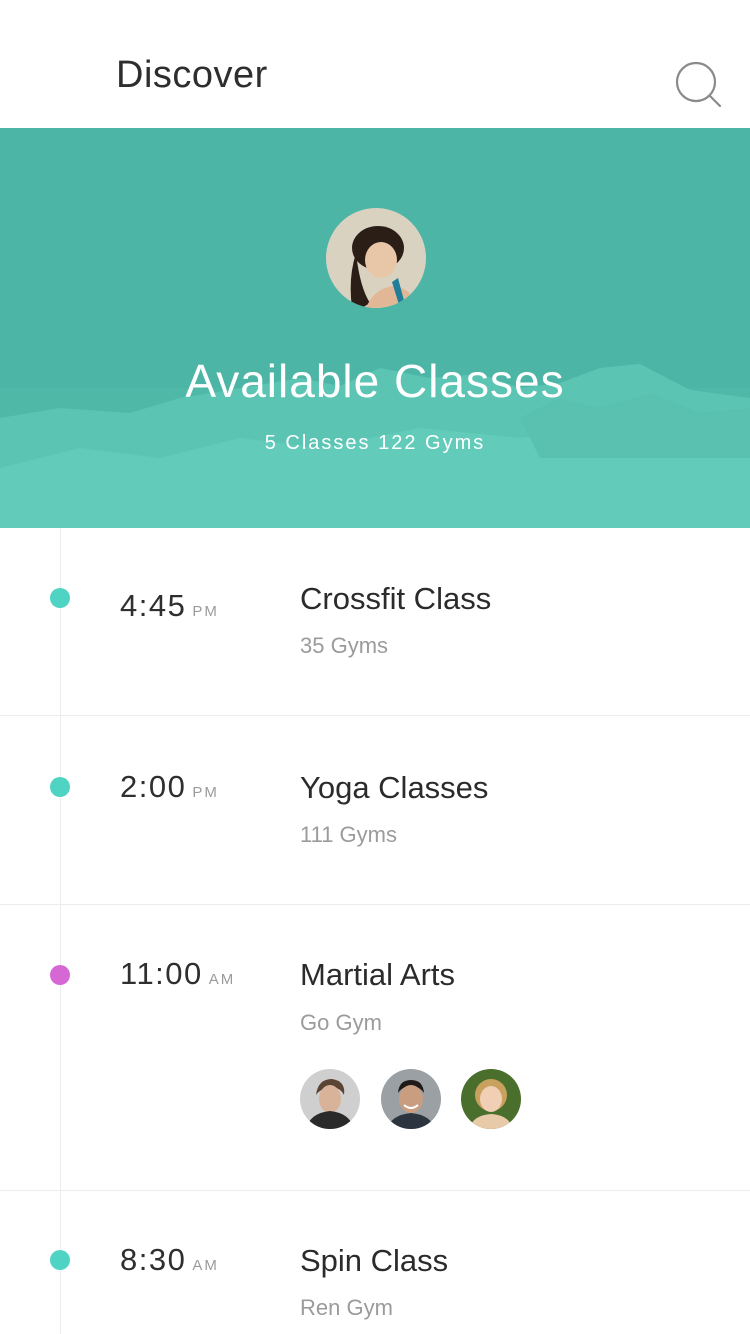  Describe the element at coordinates (375, 381) in the screenshot. I see `hero-title: Available Classes` at that location.